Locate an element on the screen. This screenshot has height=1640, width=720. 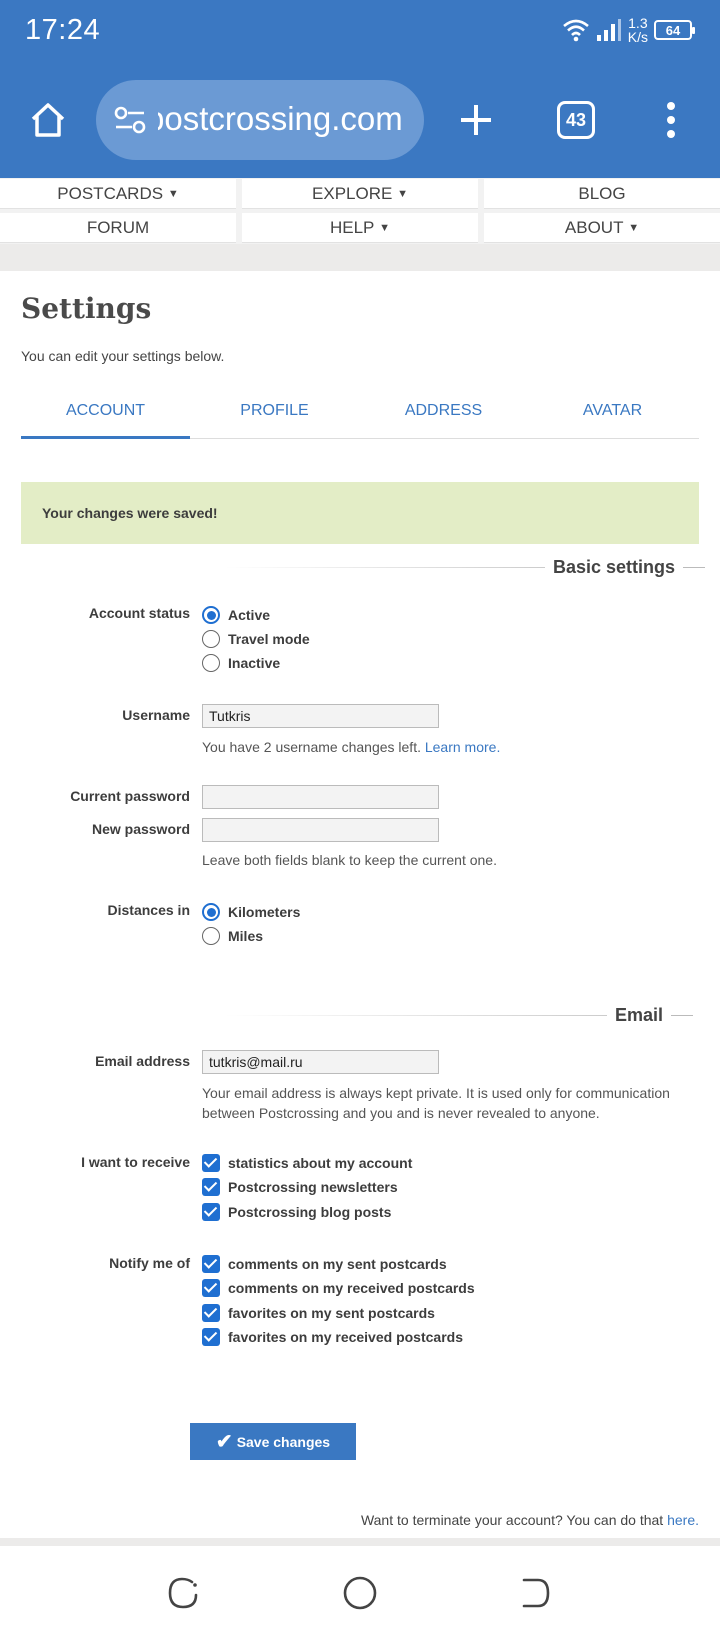
receive-statistics: statistics about my account is located at coordinates (307, 1163).